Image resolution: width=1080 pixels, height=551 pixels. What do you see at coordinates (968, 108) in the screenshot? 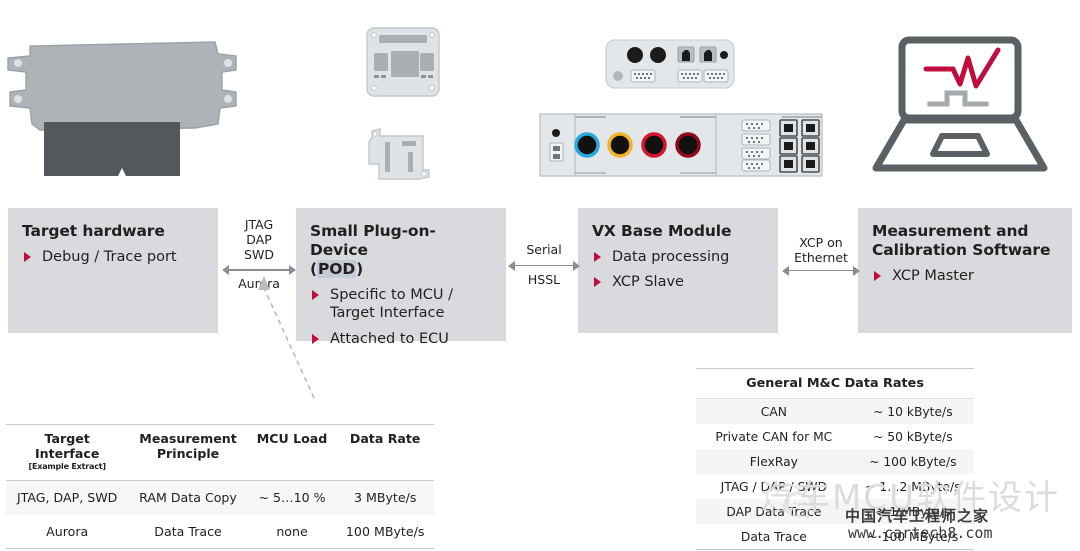
I see `laptop-icon` at bounding box center [968, 108].